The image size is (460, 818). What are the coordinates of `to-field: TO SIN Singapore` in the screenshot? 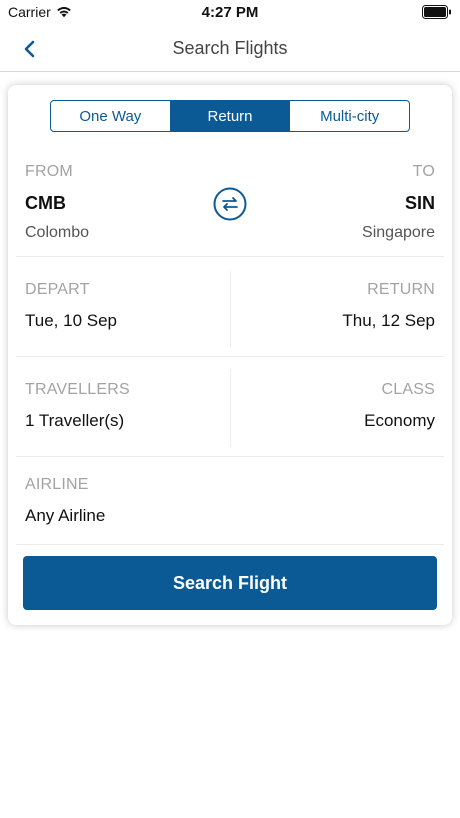 It's located at (398, 207).